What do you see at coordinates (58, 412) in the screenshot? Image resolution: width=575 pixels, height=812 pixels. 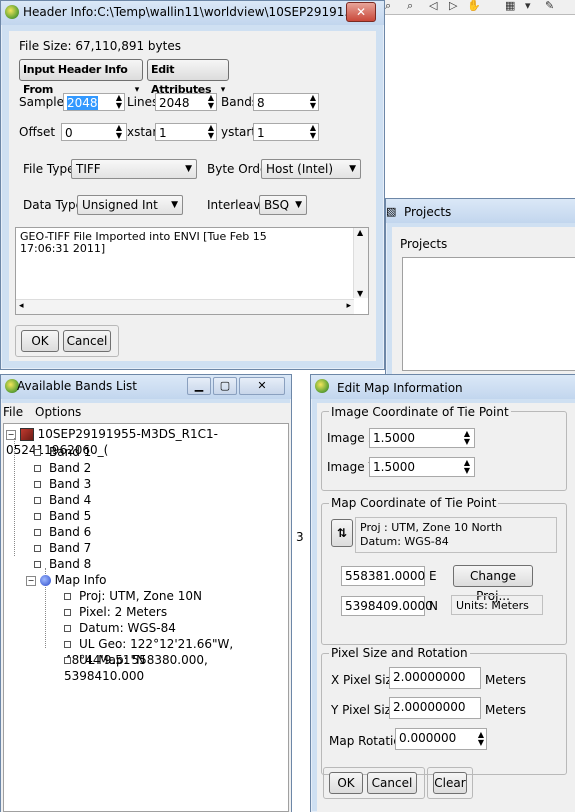 I see `menu-options: Options` at bounding box center [58, 412].